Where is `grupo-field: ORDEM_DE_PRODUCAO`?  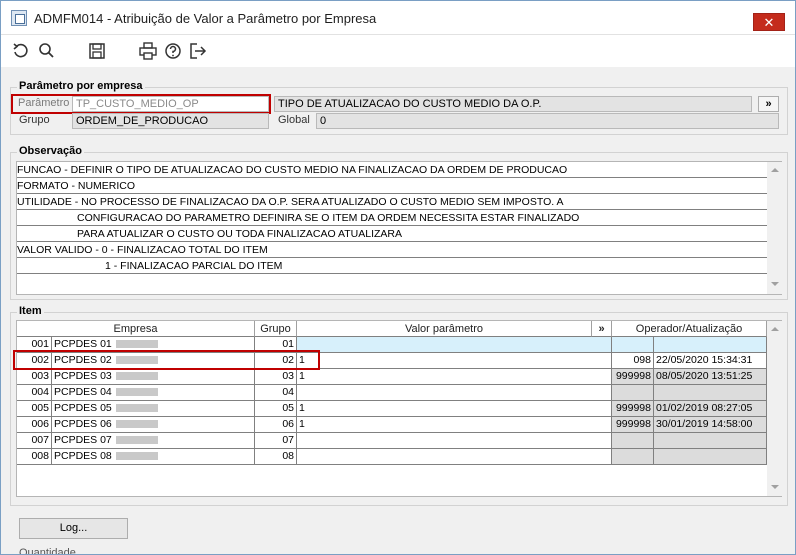
grupo-field: ORDEM_DE_PRODUCAO is located at coordinates (170, 121).